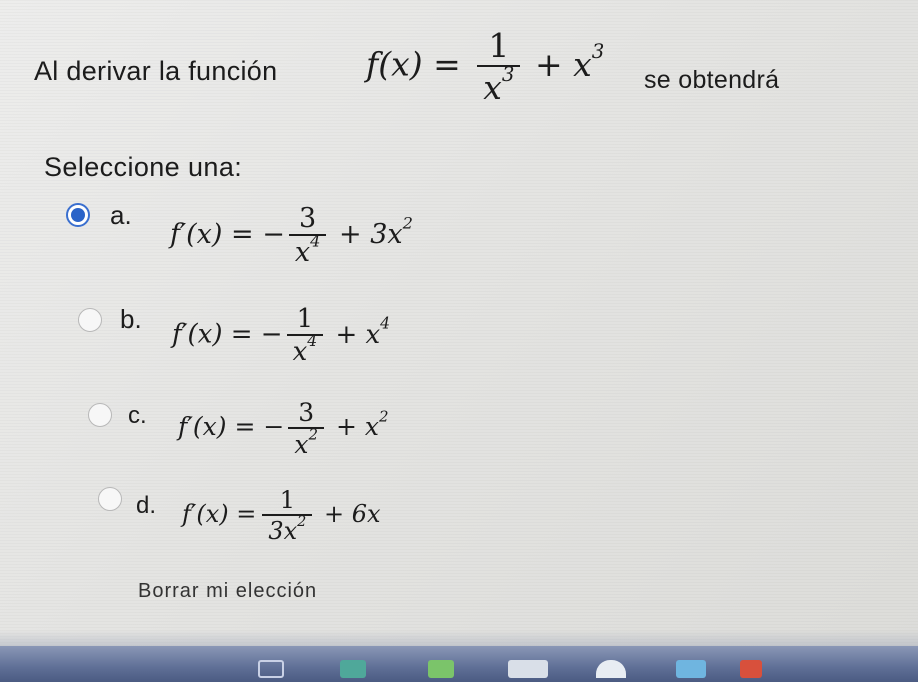  I want to click on option-d-radio, so click(110, 499).